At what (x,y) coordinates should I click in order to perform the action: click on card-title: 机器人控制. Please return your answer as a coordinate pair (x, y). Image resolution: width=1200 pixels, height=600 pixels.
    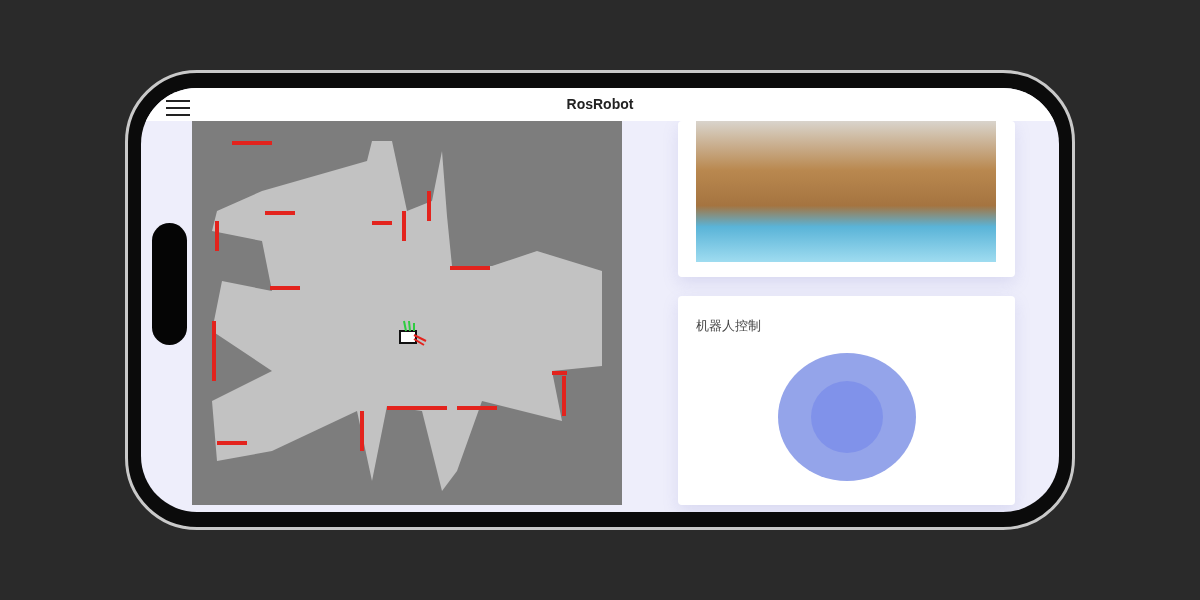
    Looking at the image, I should click on (729, 326).